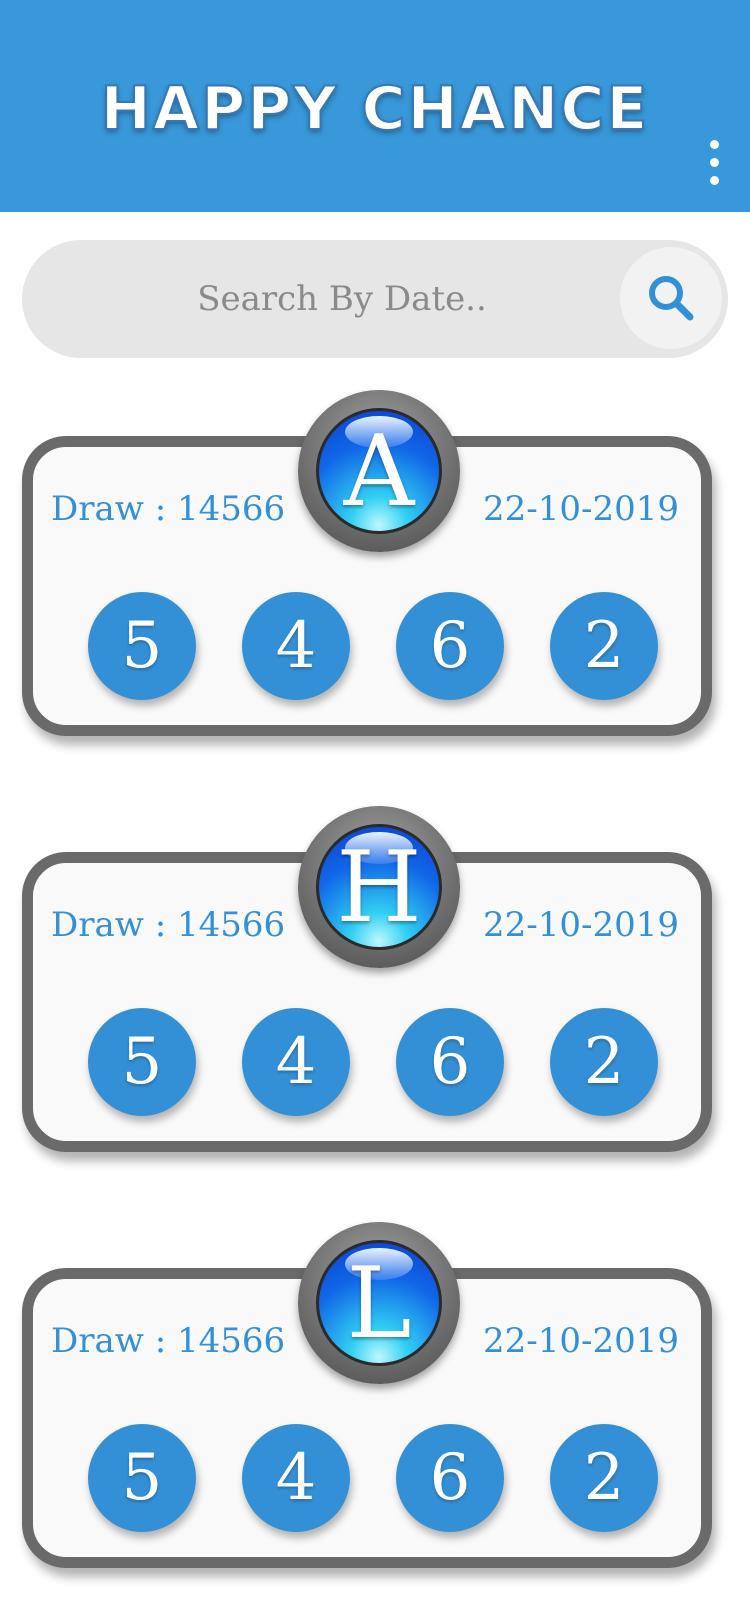 Image resolution: width=750 pixels, height=1624 pixels. What do you see at coordinates (342, 299) in the screenshot?
I see `search-input` at bounding box center [342, 299].